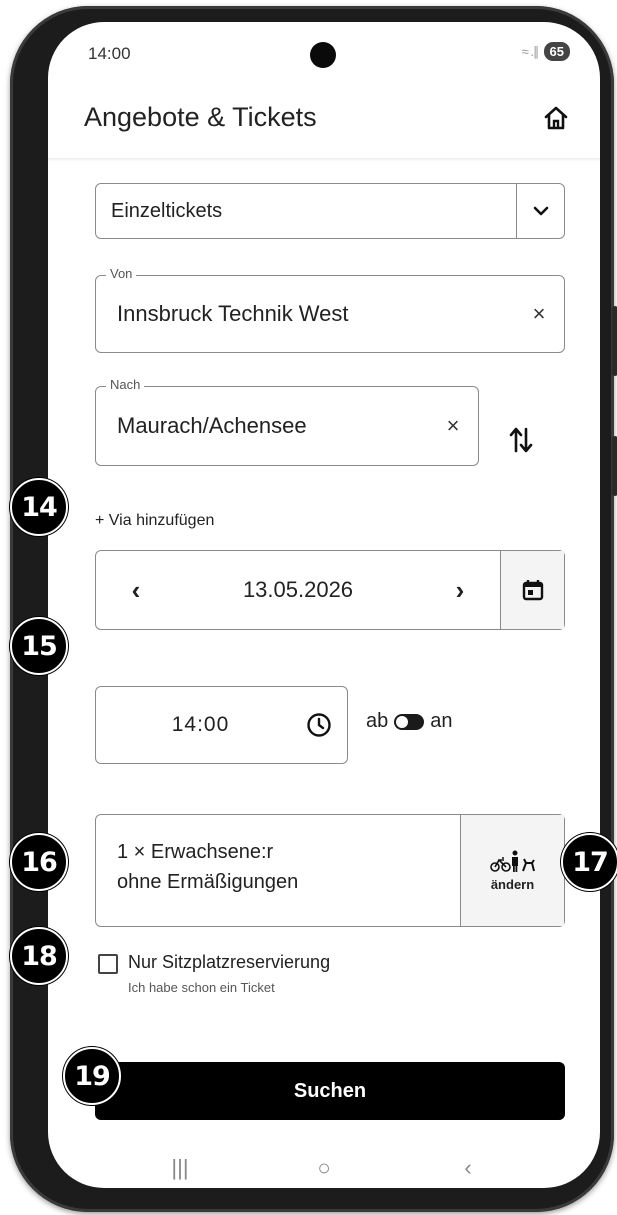  Describe the element at coordinates (154, 521) in the screenshot. I see `add-via-link: + Via hinzufügen` at that location.